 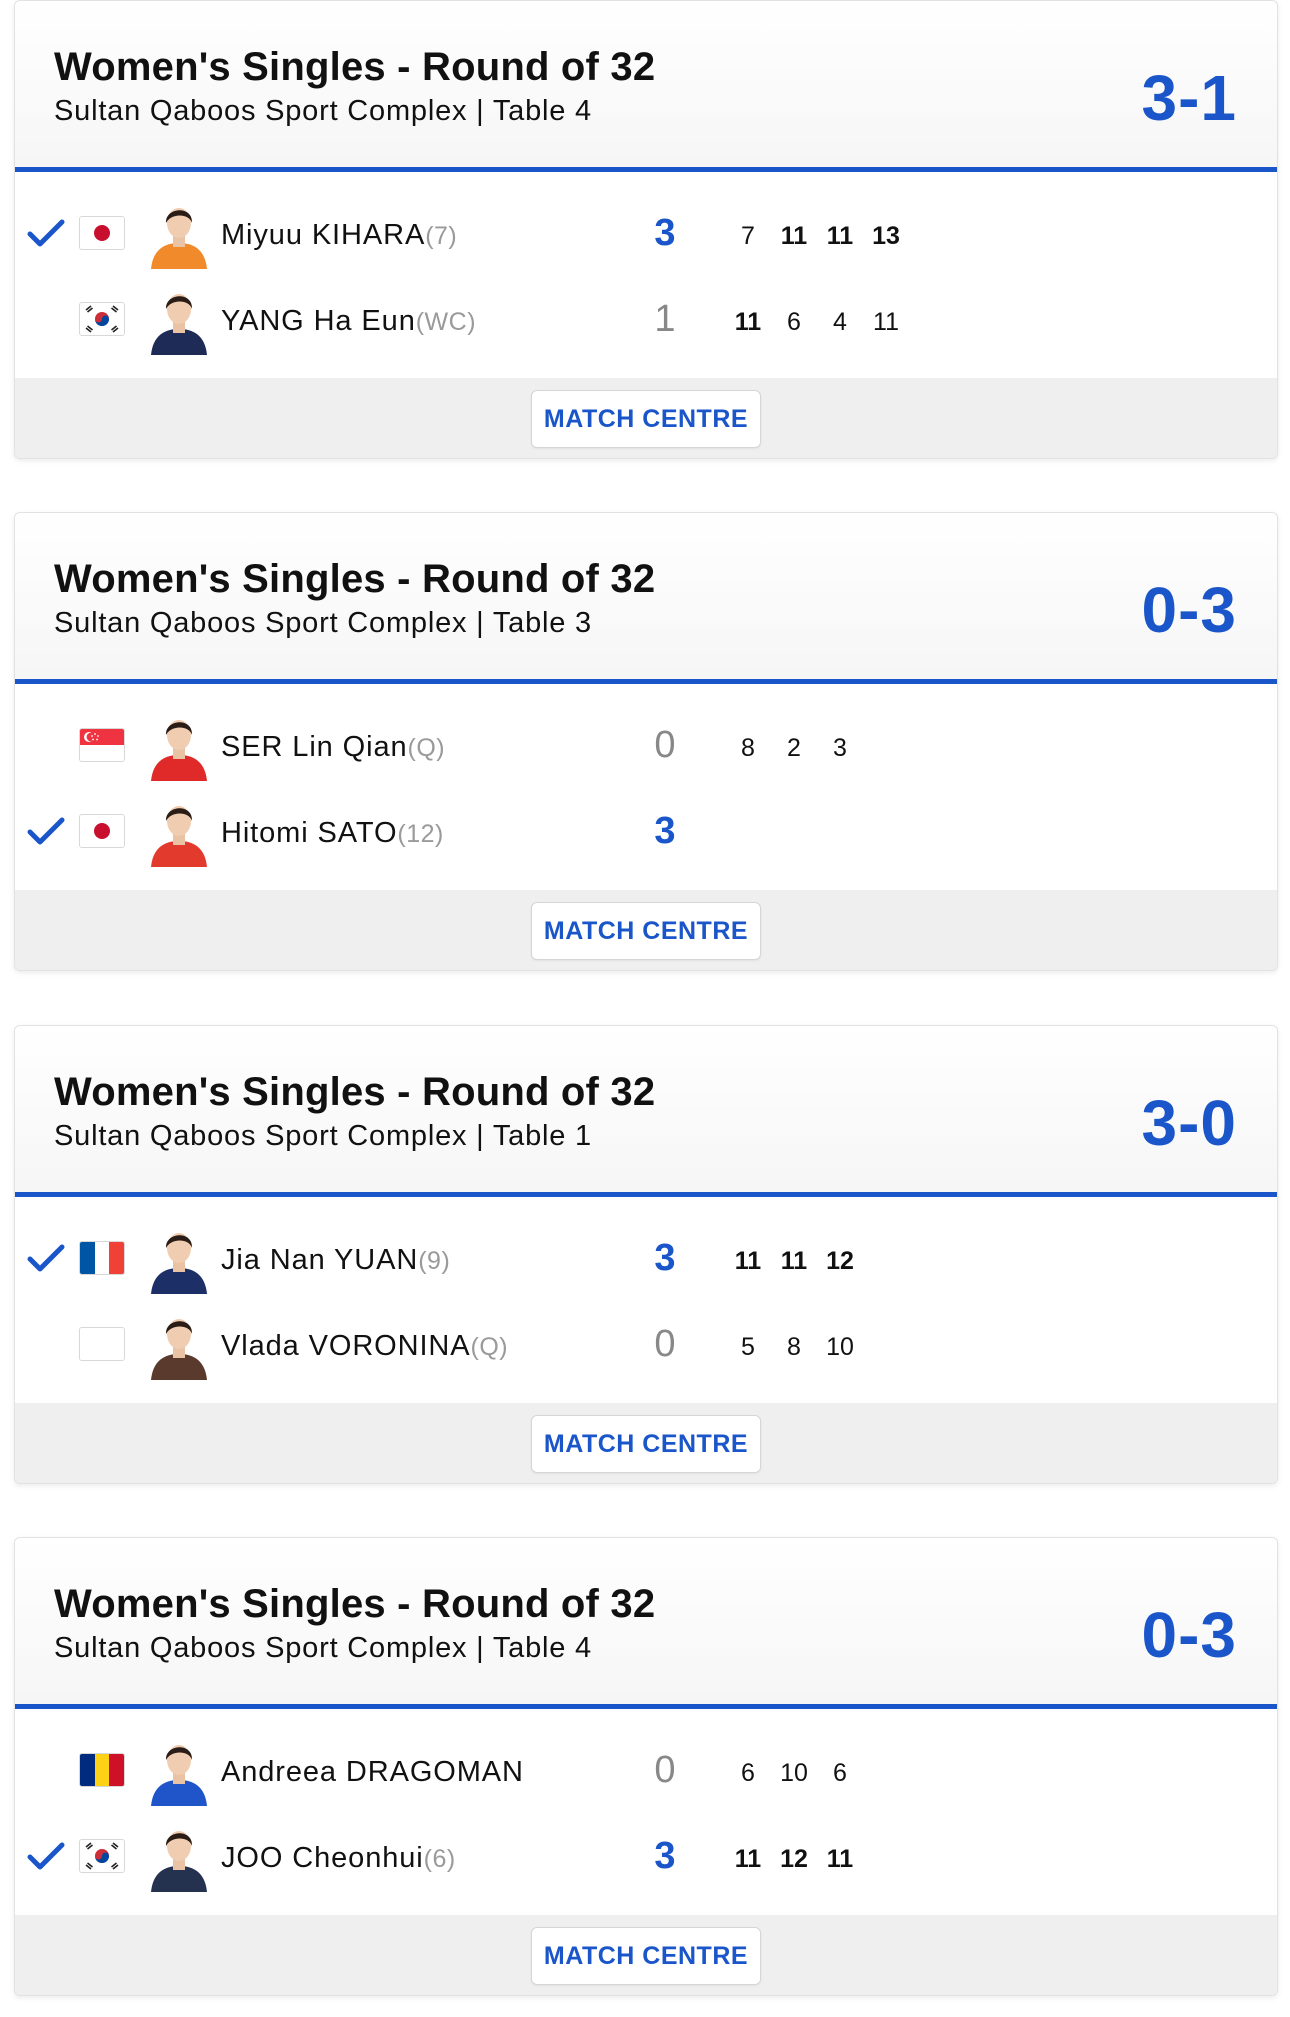 What do you see at coordinates (320, 1260) in the screenshot?
I see `player-name-text: Jia Nan YUAN` at bounding box center [320, 1260].